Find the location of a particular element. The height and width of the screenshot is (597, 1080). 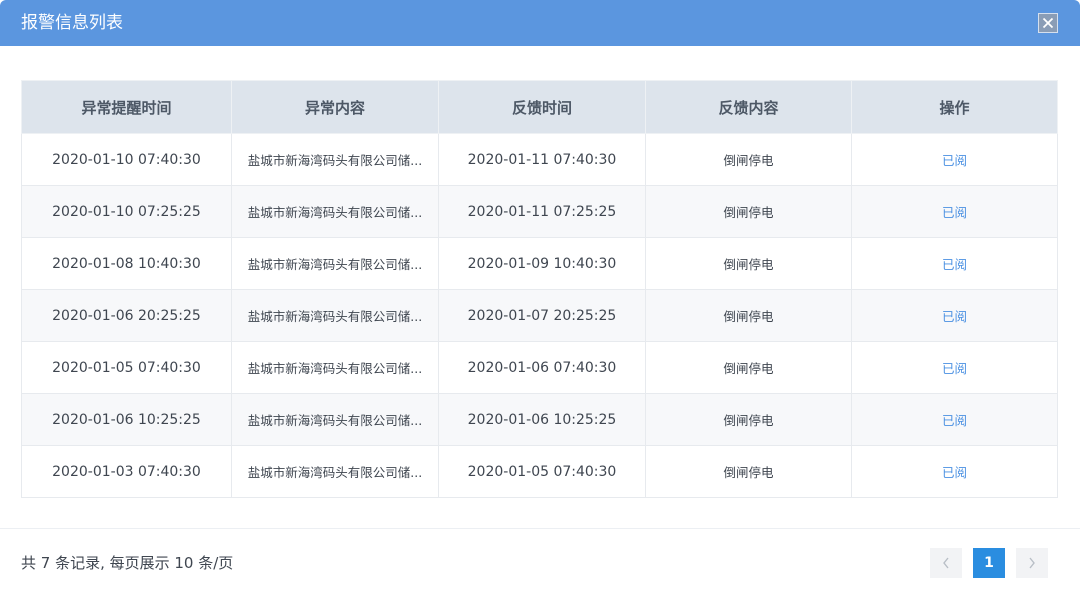

chevron-right-icon is located at coordinates (1032, 563).